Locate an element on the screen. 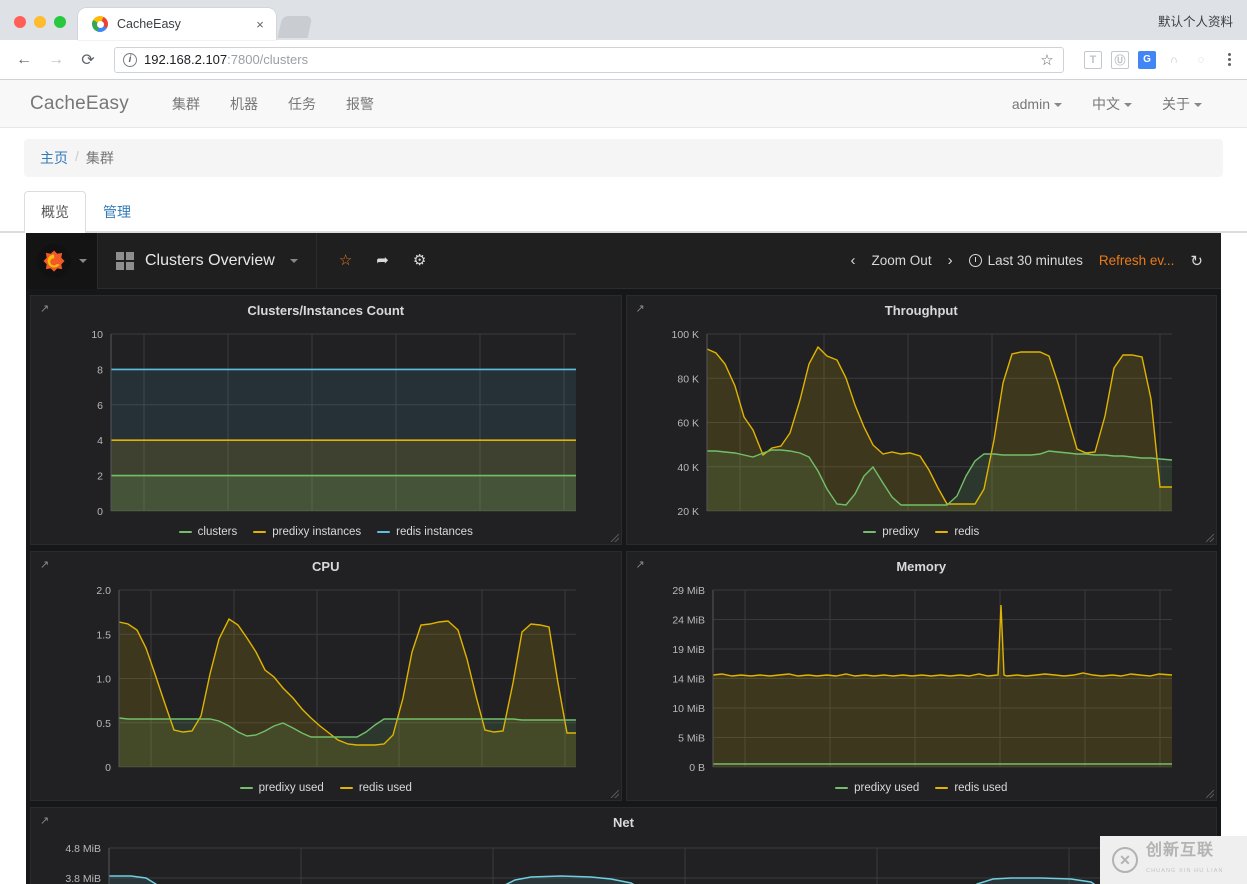 This screenshot has height=884, width=1247. grafana-logo-button is located at coordinates (62, 261).